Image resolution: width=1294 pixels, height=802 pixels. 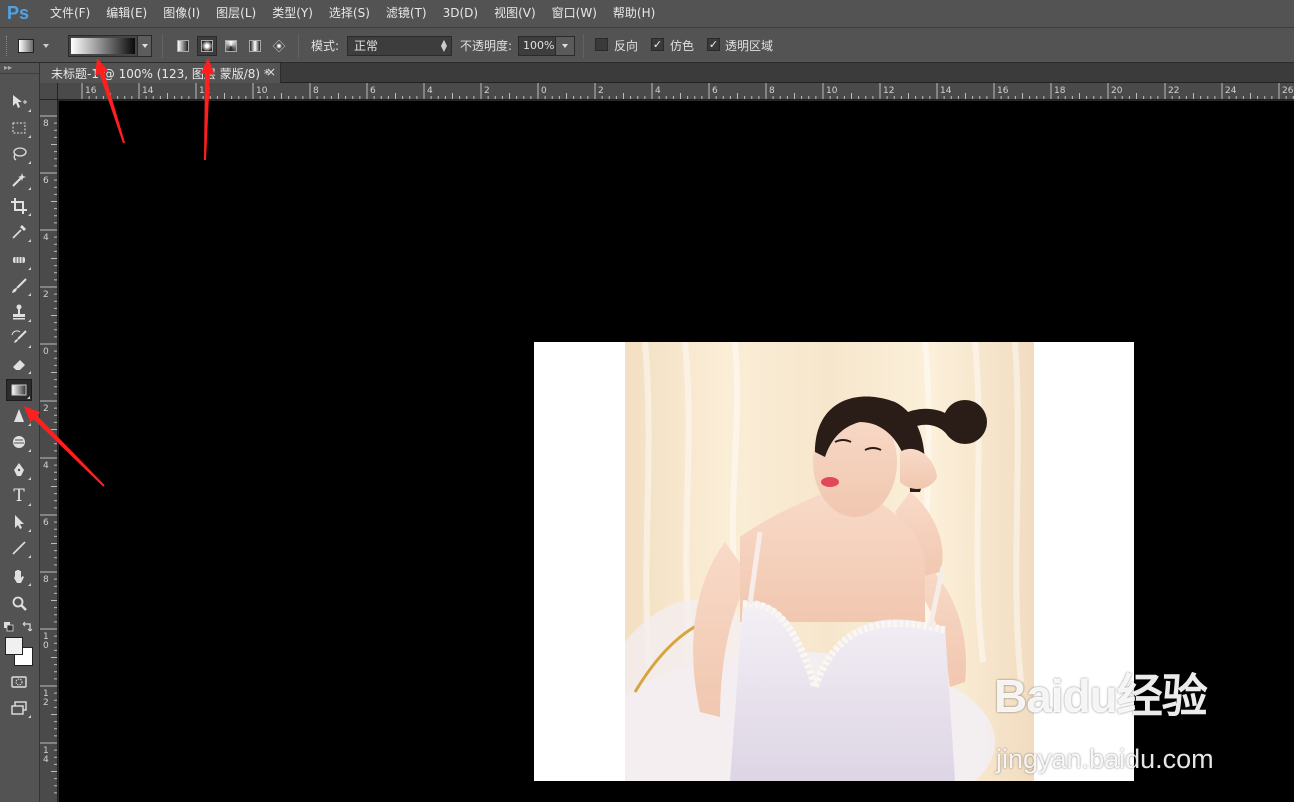 I want to click on gradient-preview-bar, so click(x=103, y=46).